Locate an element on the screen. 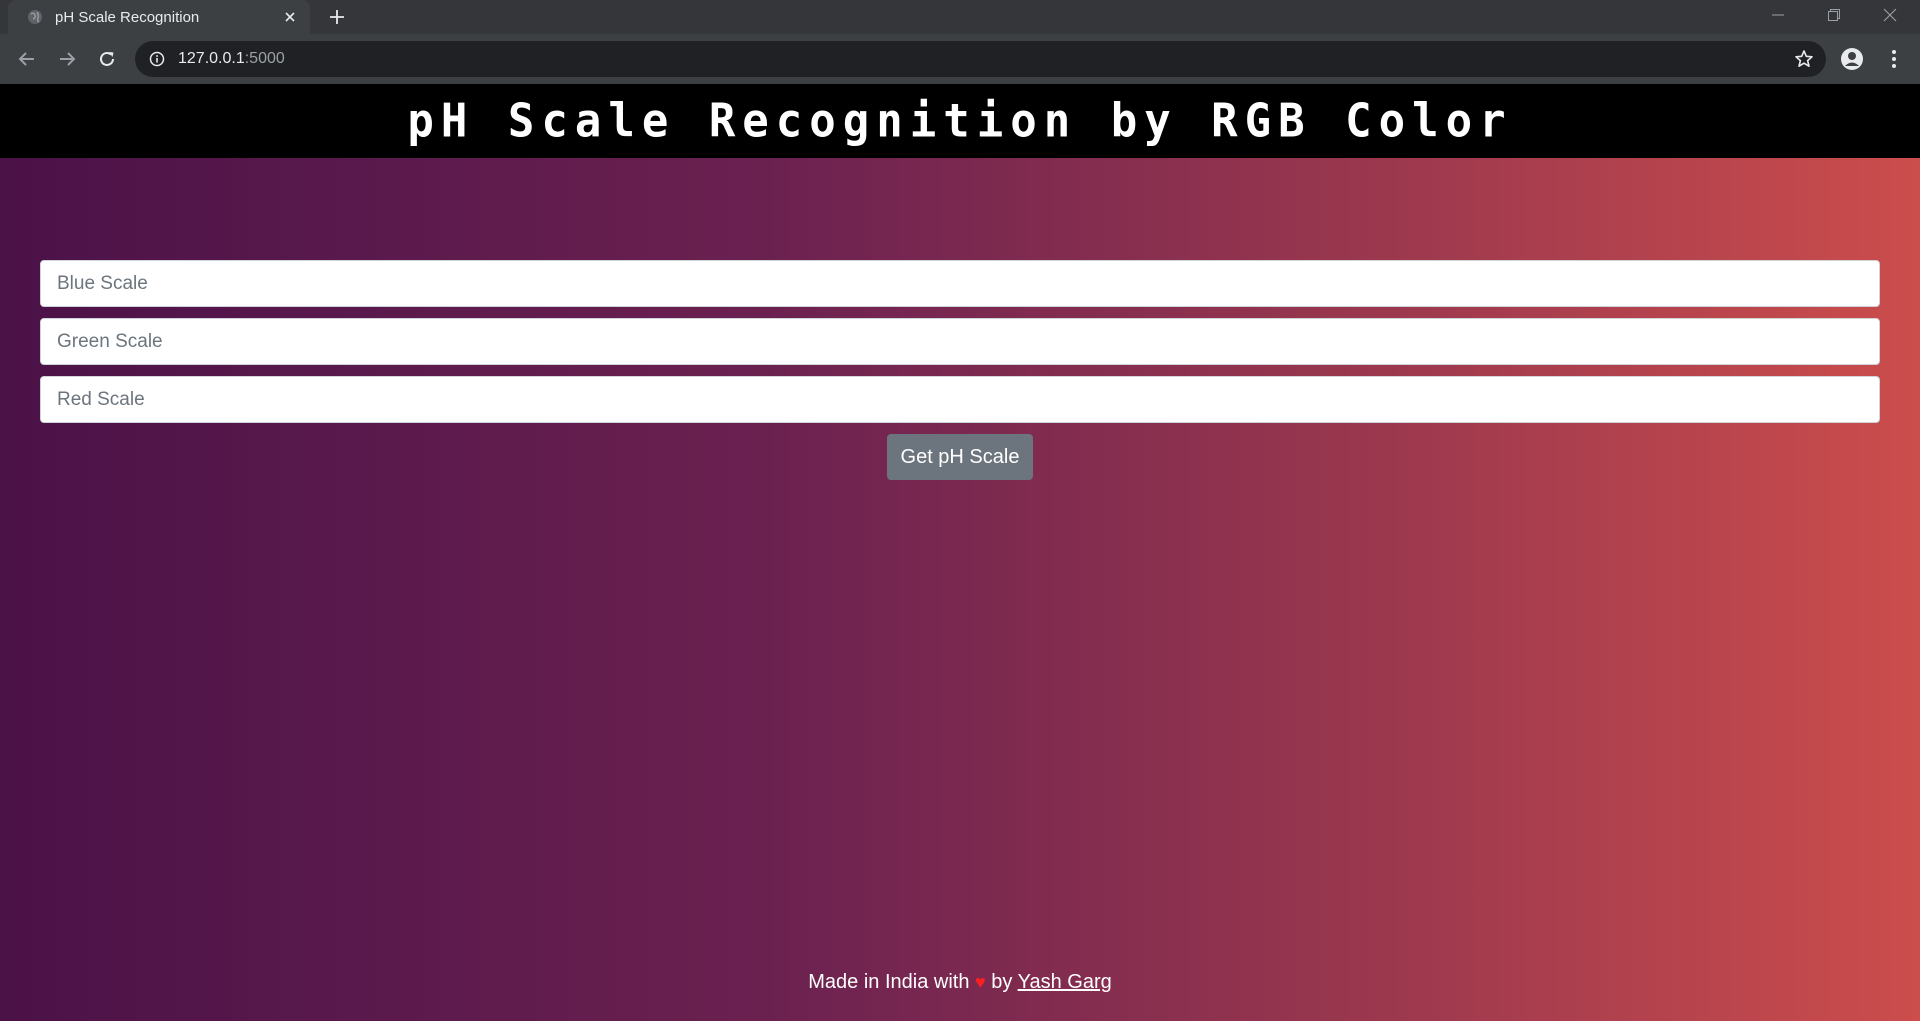 This screenshot has height=1021, width=1920. browser-tab: pH Scale Recognition is located at coordinates (159, 17).